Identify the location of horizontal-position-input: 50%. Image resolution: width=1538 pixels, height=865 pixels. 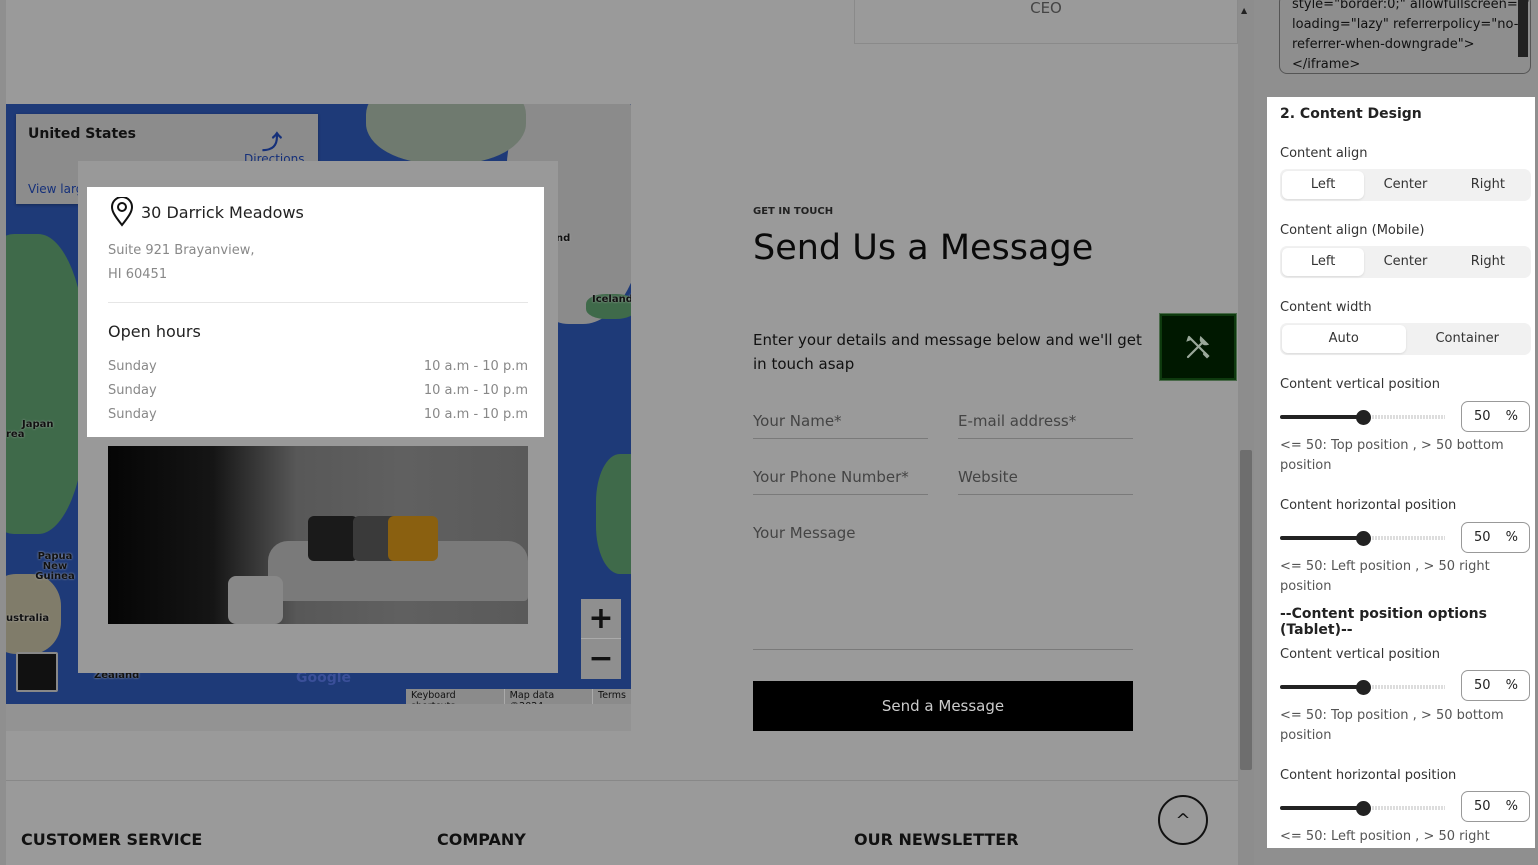
(1495, 537).